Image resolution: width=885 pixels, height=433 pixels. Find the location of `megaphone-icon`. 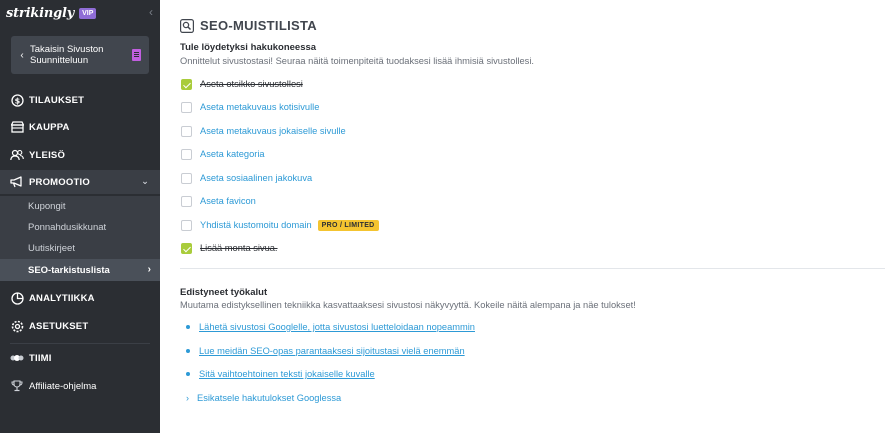

megaphone-icon is located at coordinates (17, 182).